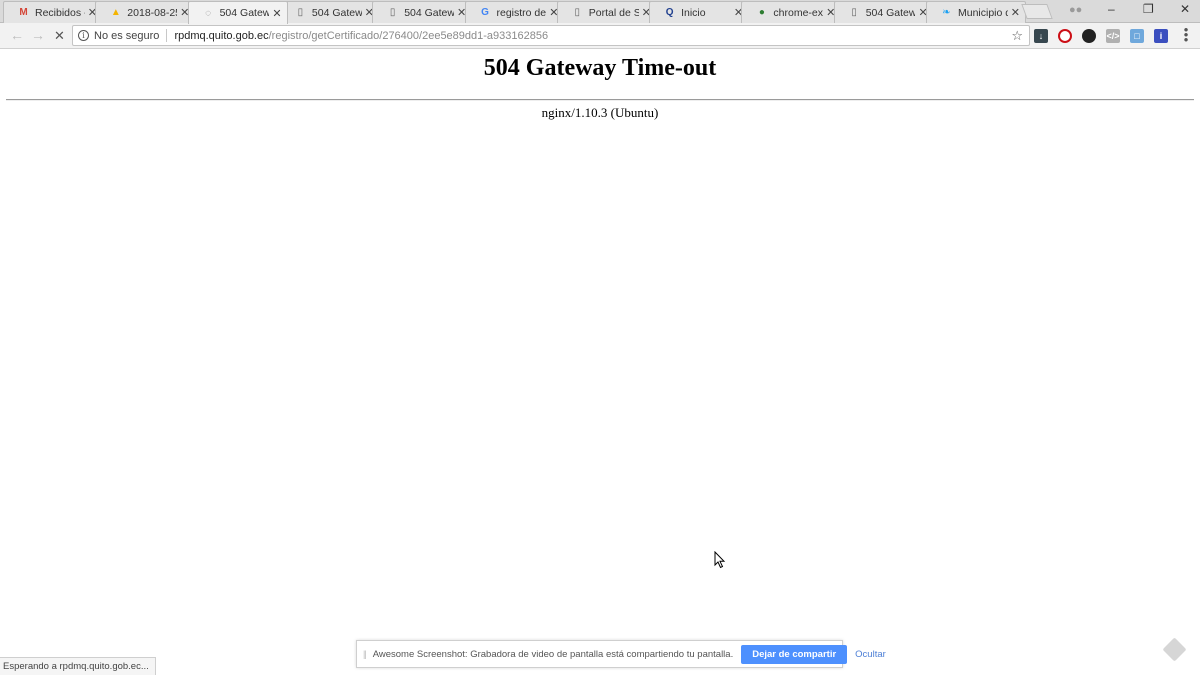 The image size is (1200, 675). What do you see at coordinates (946, 12) in the screenshot?
I see `twitter-icon: ❧` at bounding box center [946, 12].